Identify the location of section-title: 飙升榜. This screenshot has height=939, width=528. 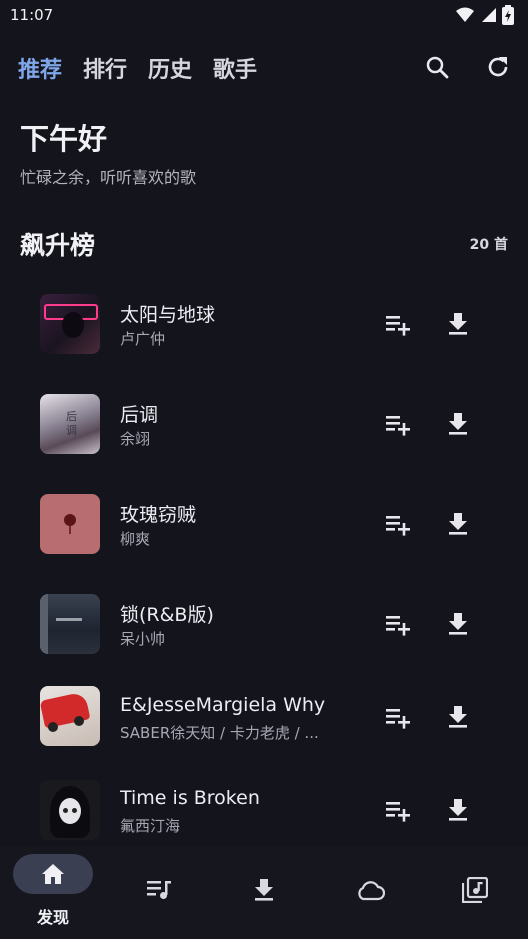
(58, 245).